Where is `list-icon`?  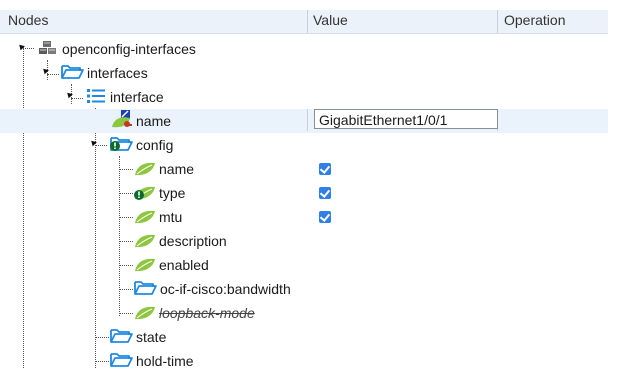 list-icon is located at coordinates (96, 97).